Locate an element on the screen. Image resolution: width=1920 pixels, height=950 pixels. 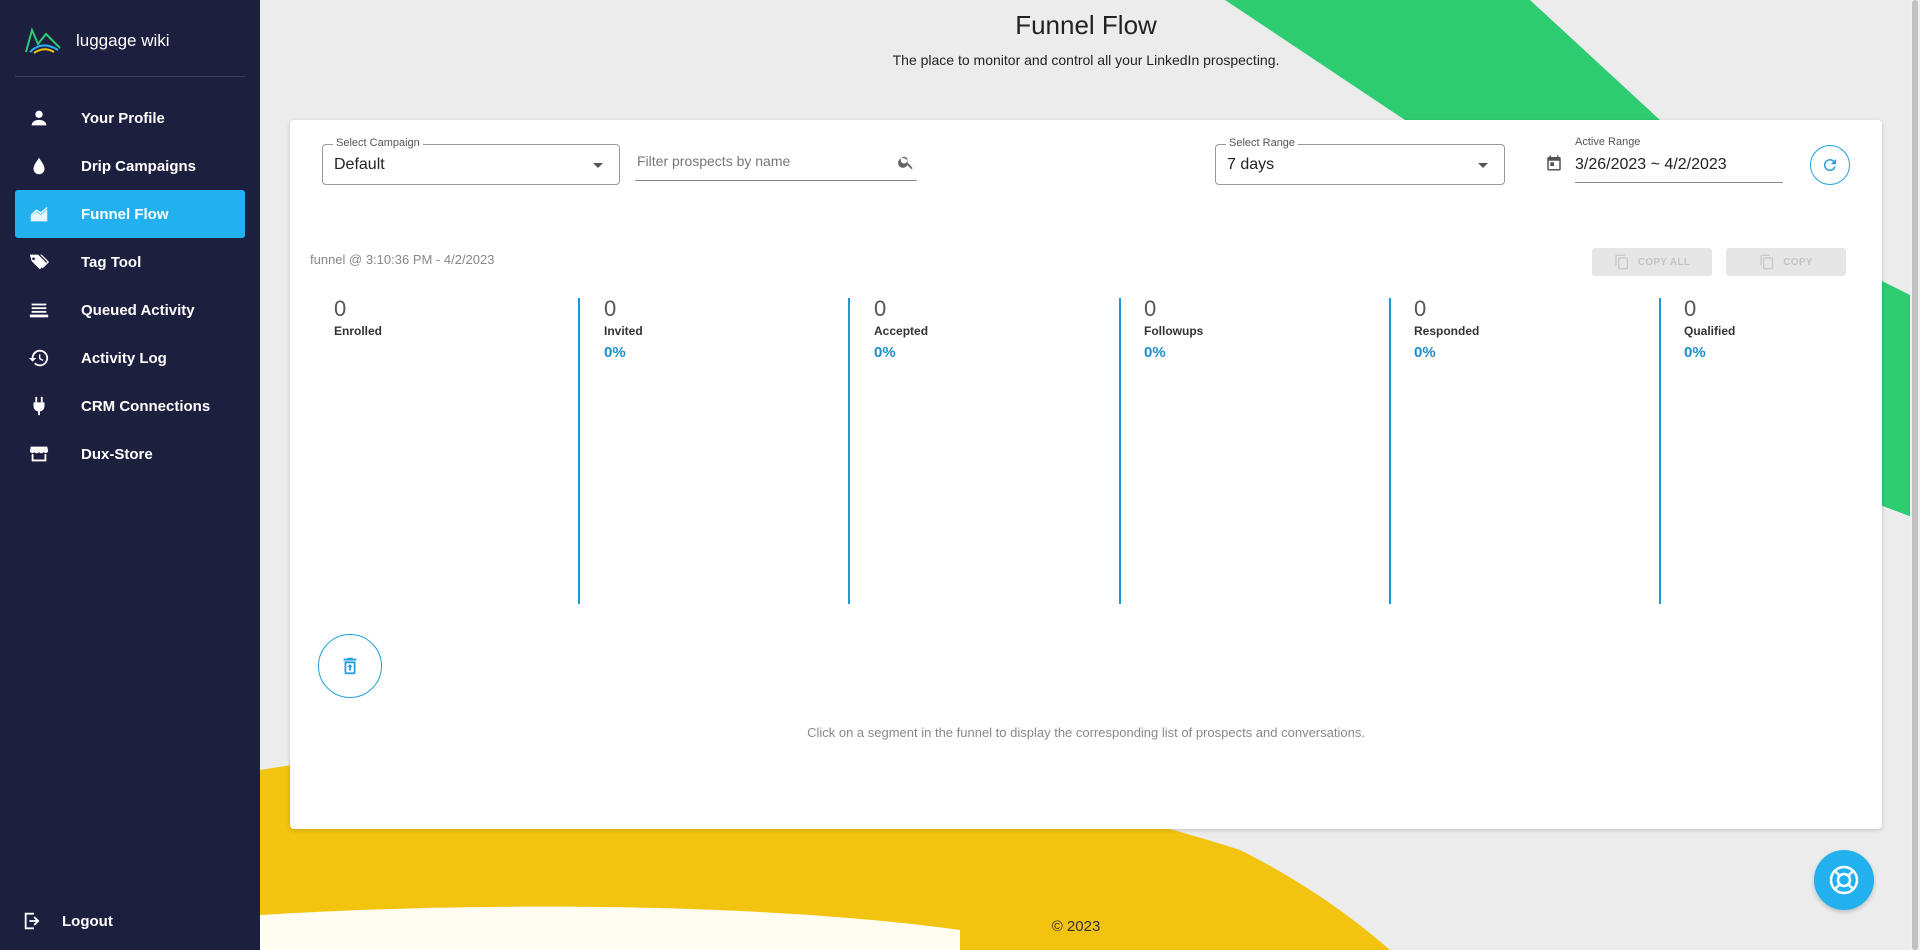
active-range-field: Active Range 3/26/2023 ~ 4/2/2023 is located at coordinates (1679, 159).